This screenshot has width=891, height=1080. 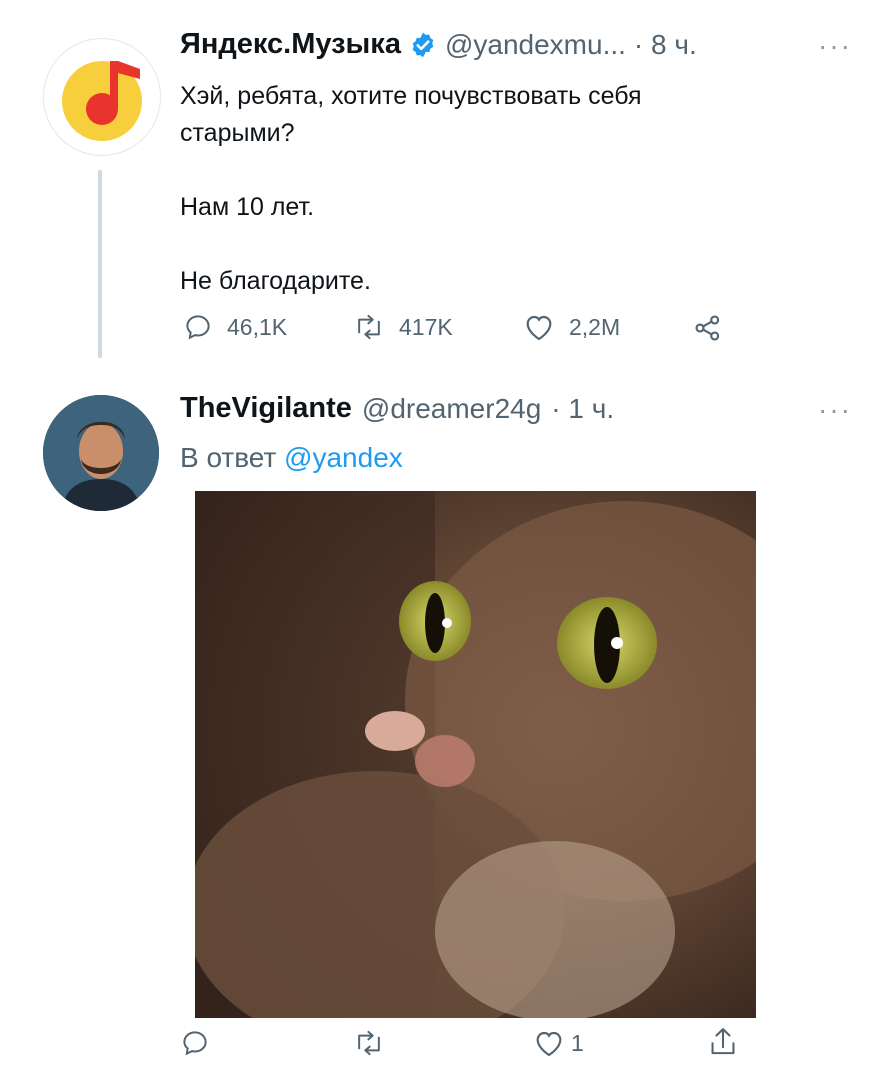 What do you see at coordinates (275, 281) in the screenshot?
I see `tweet-text-line: Не благодарите.` at bounding box center [275, 281].